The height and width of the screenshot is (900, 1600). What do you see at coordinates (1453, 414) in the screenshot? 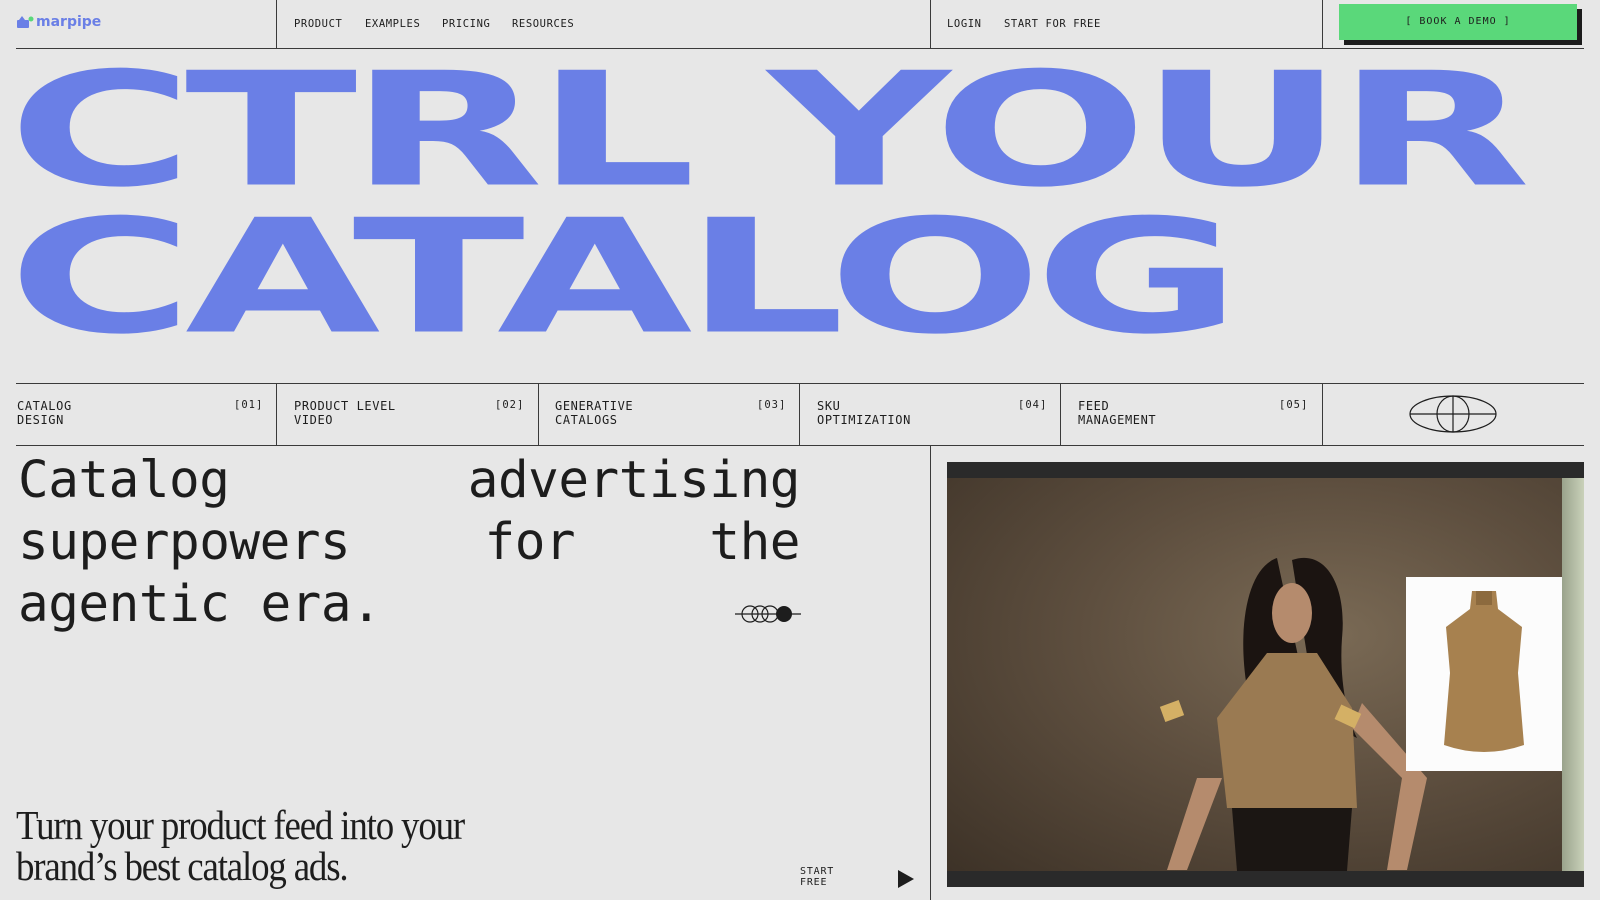
I see `globe-icon` at bounding box center [1453, 414].